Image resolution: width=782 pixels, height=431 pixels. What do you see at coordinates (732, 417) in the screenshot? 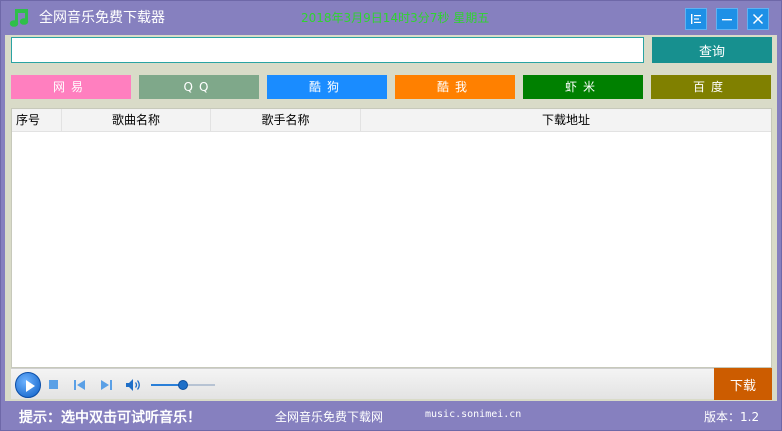
I see `version-label: 版本：1.2` at bounding box center [732, 417].